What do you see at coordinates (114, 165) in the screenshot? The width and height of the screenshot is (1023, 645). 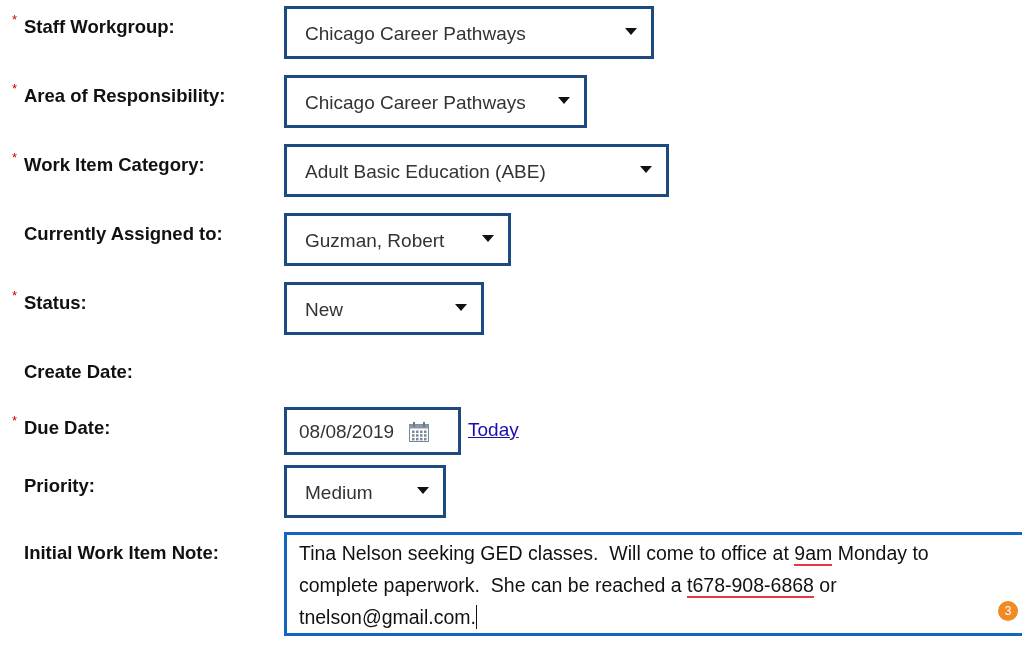 I see `field-label: Work Item Category:` at bounding box center [114, 165].